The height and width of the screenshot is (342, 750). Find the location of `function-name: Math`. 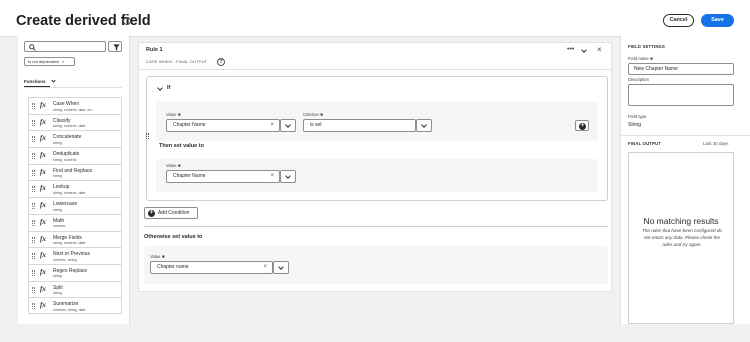

function-name: Math is located at coordinates (59, 220).